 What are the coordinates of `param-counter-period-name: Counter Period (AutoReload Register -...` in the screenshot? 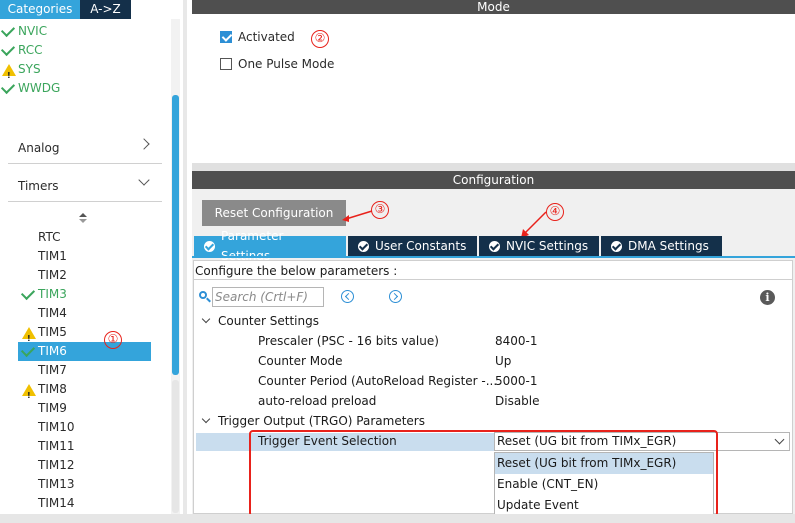 It's located at (378, 381).